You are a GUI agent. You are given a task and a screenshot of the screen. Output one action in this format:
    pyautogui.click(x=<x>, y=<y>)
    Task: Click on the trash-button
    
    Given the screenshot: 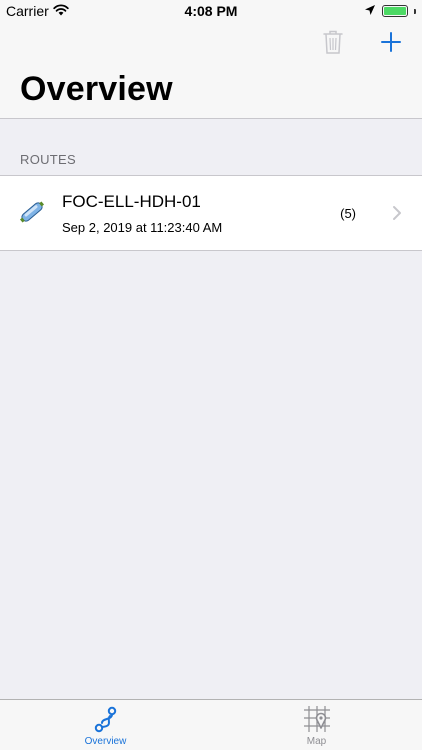 What is the action you would take?
    pyautogui.click(x=333, y=44)
    